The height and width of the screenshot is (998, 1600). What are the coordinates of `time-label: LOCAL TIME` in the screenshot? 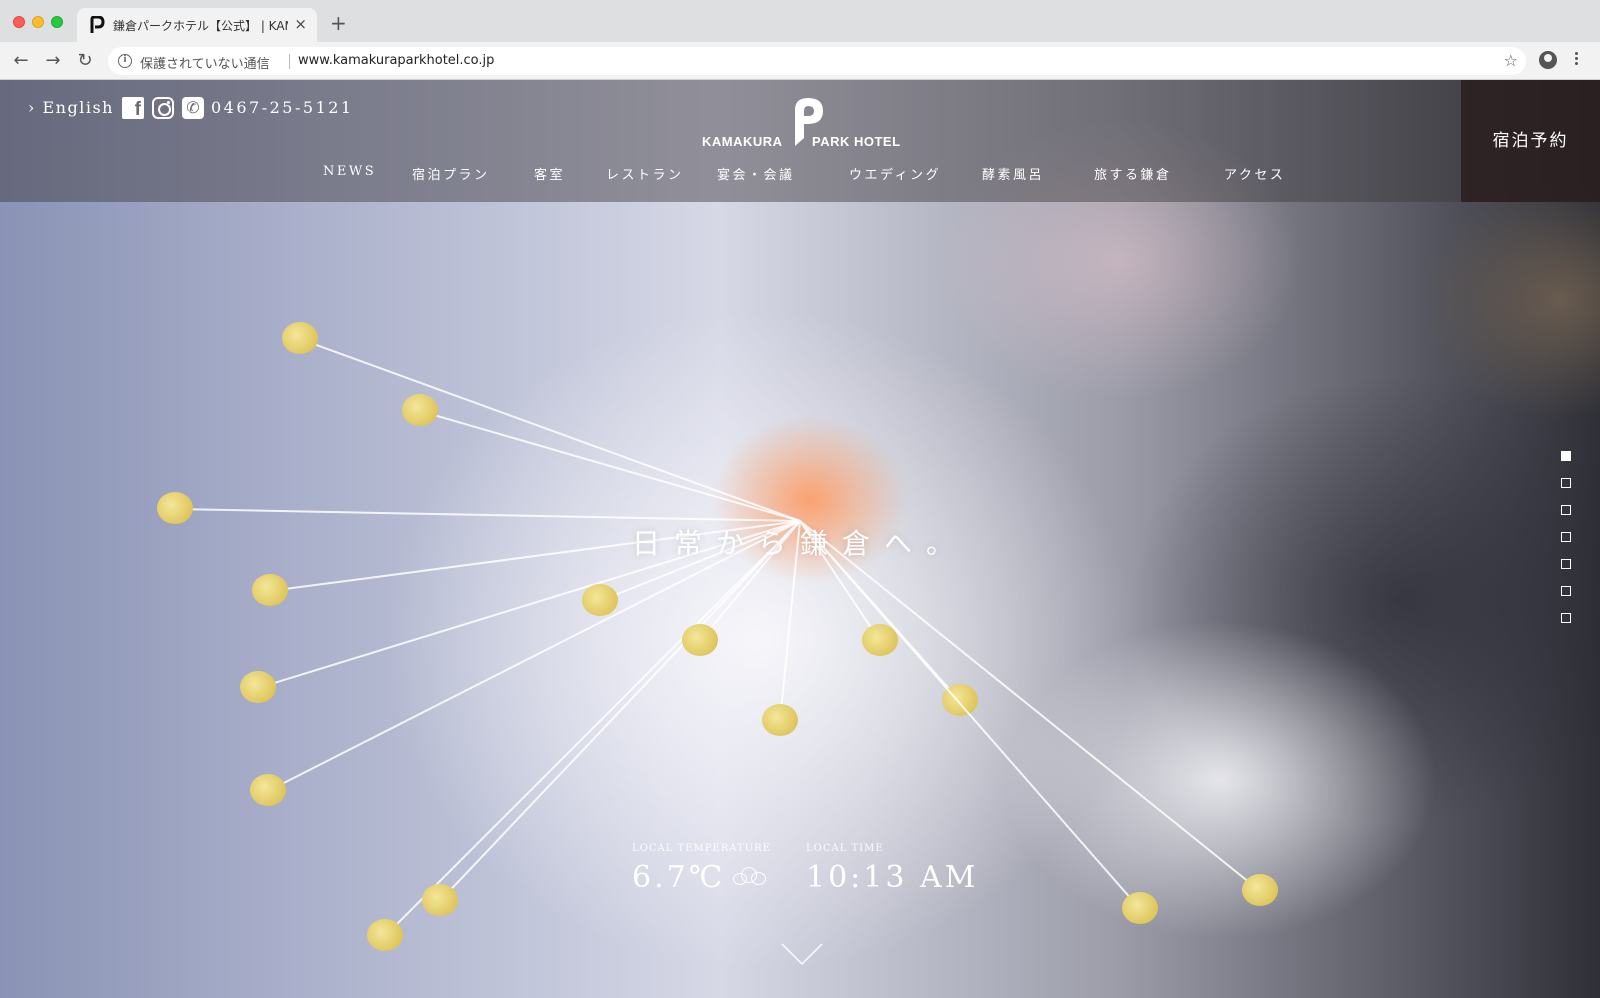 It's located at (845, 848).